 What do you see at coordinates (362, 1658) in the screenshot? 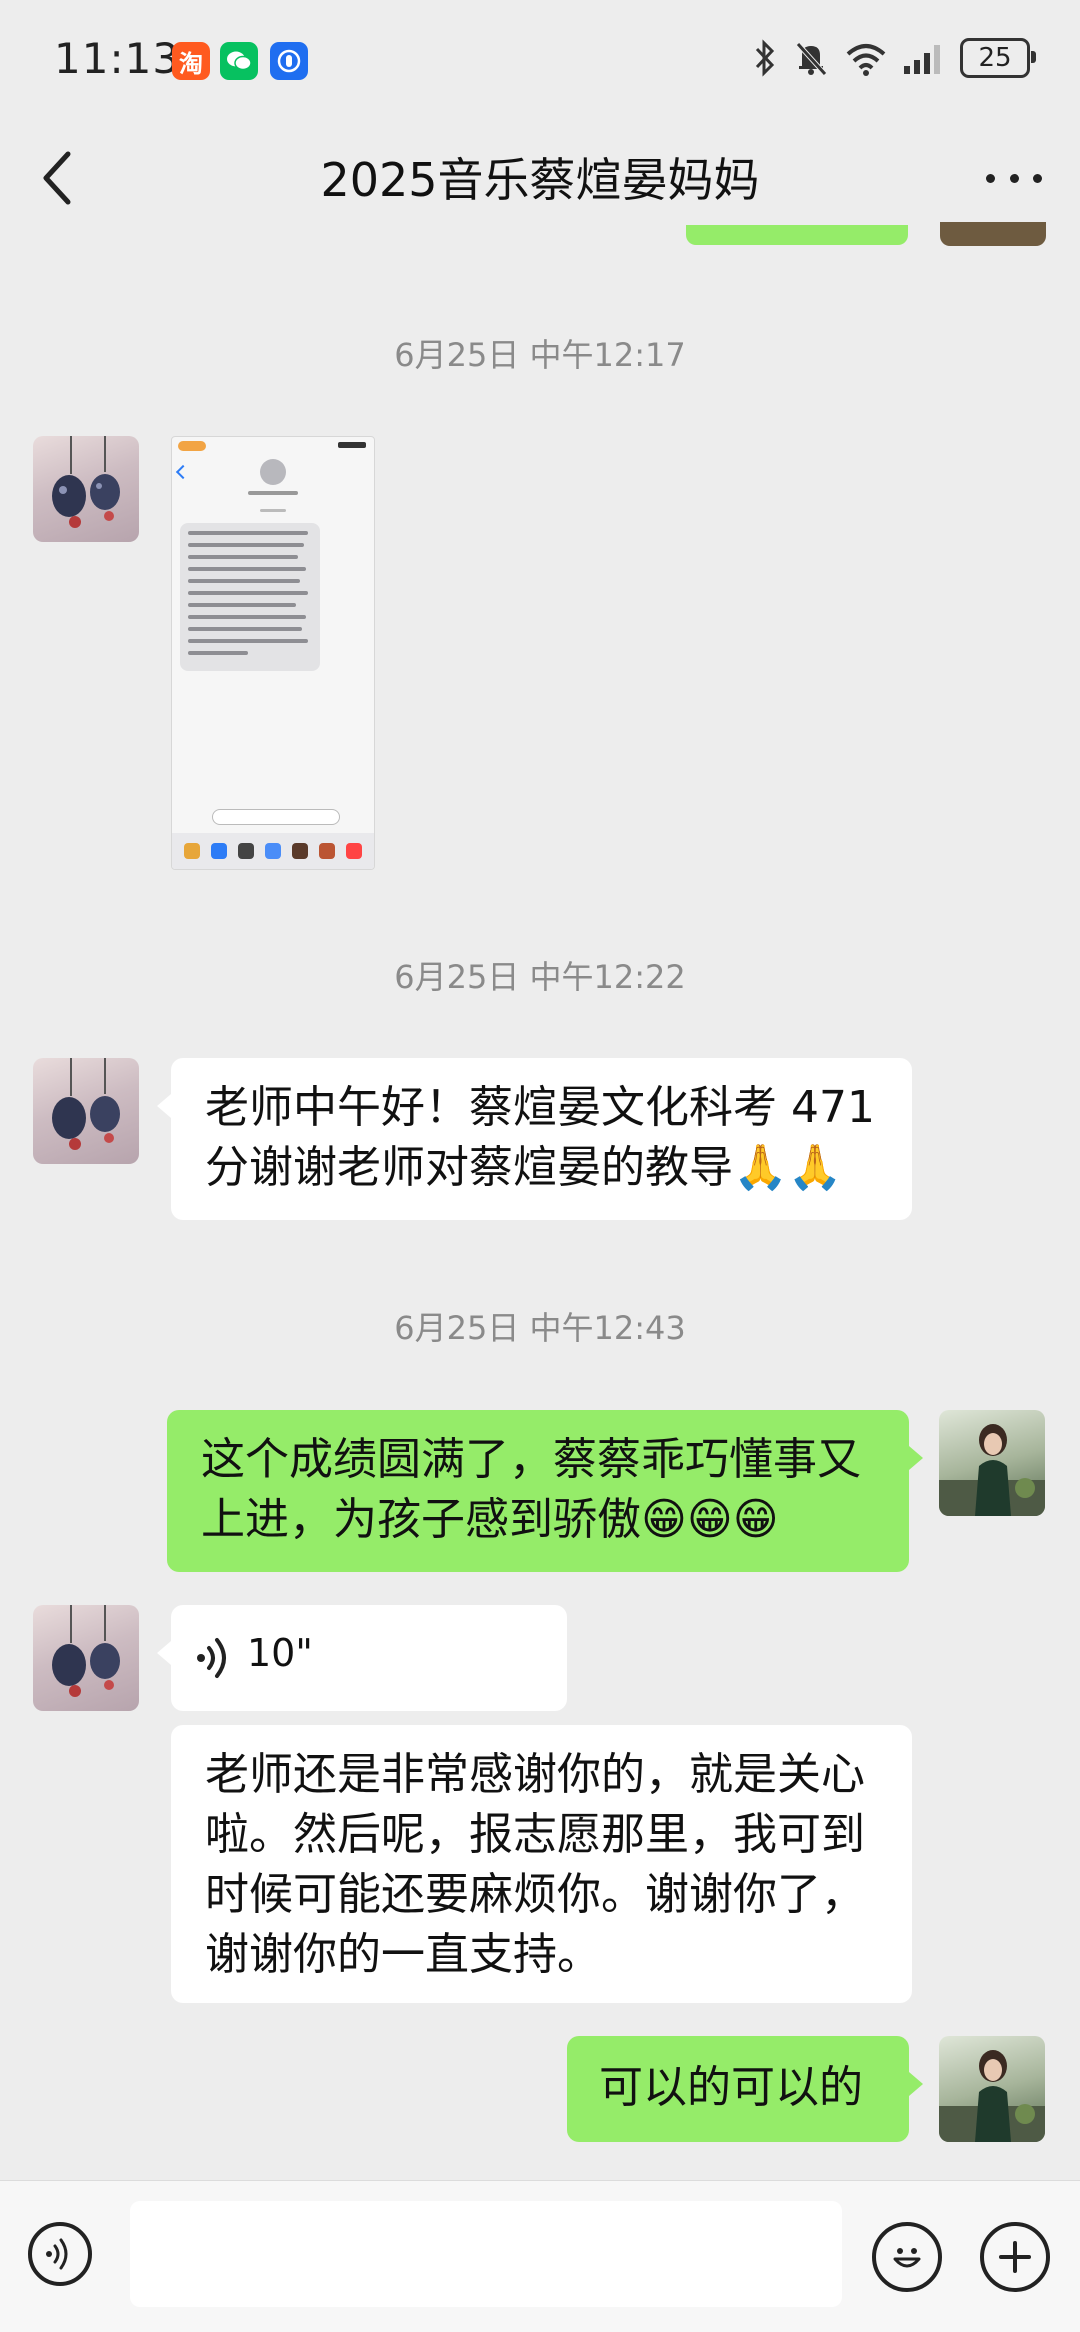
I see `voice-message: 10"` at bounding box center [362, 1658].